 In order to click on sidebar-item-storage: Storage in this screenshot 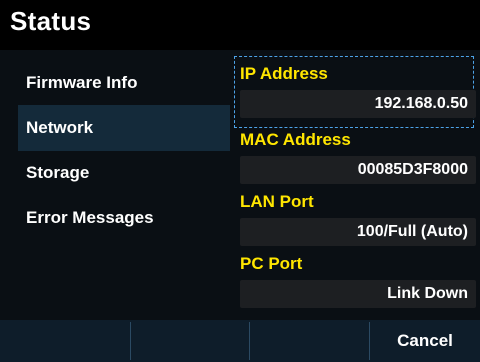, I will do `click(124, 173)`.